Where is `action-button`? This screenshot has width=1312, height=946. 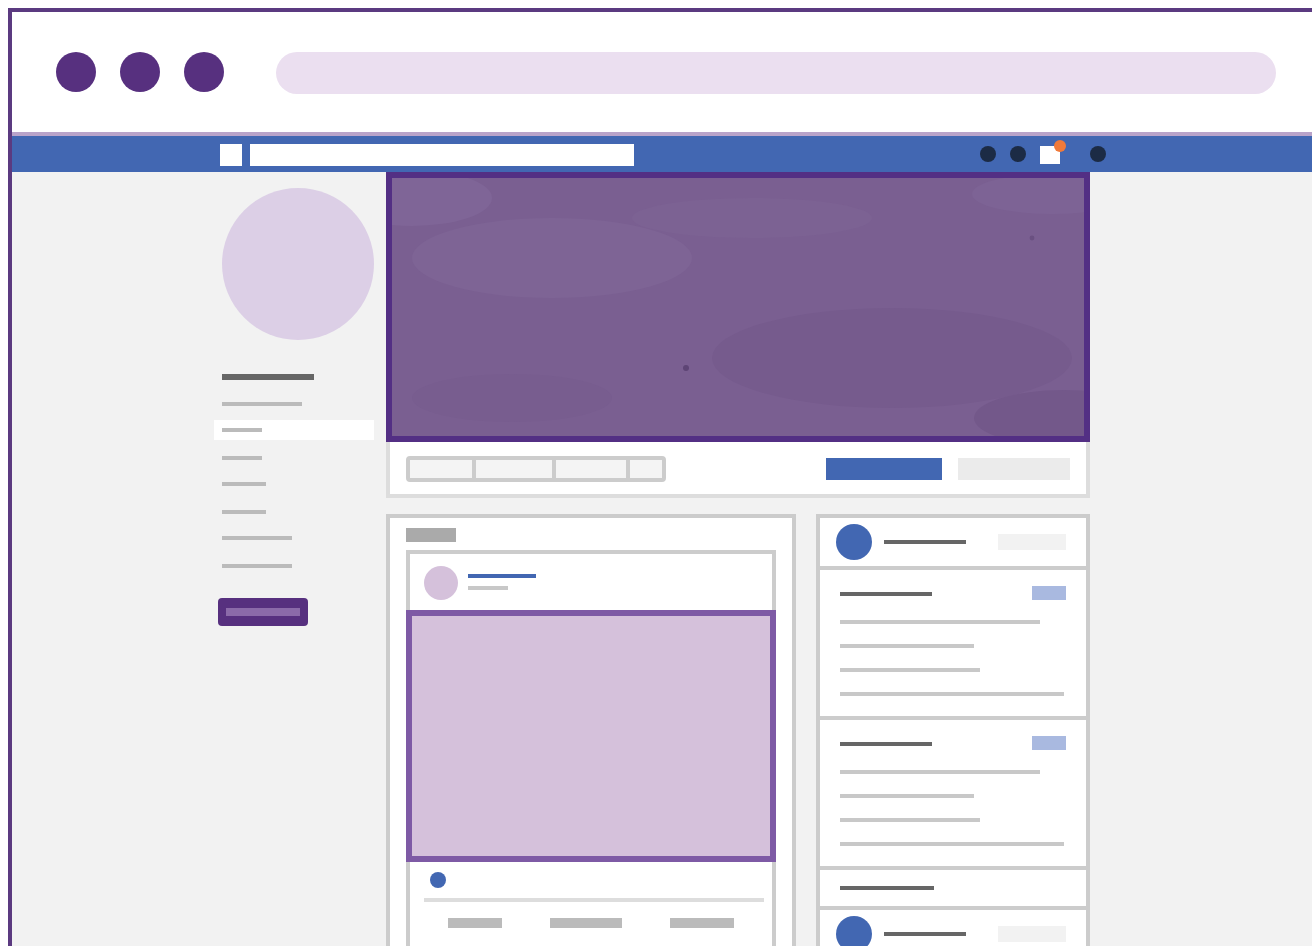
action-button is located at coordinates (884, 468).